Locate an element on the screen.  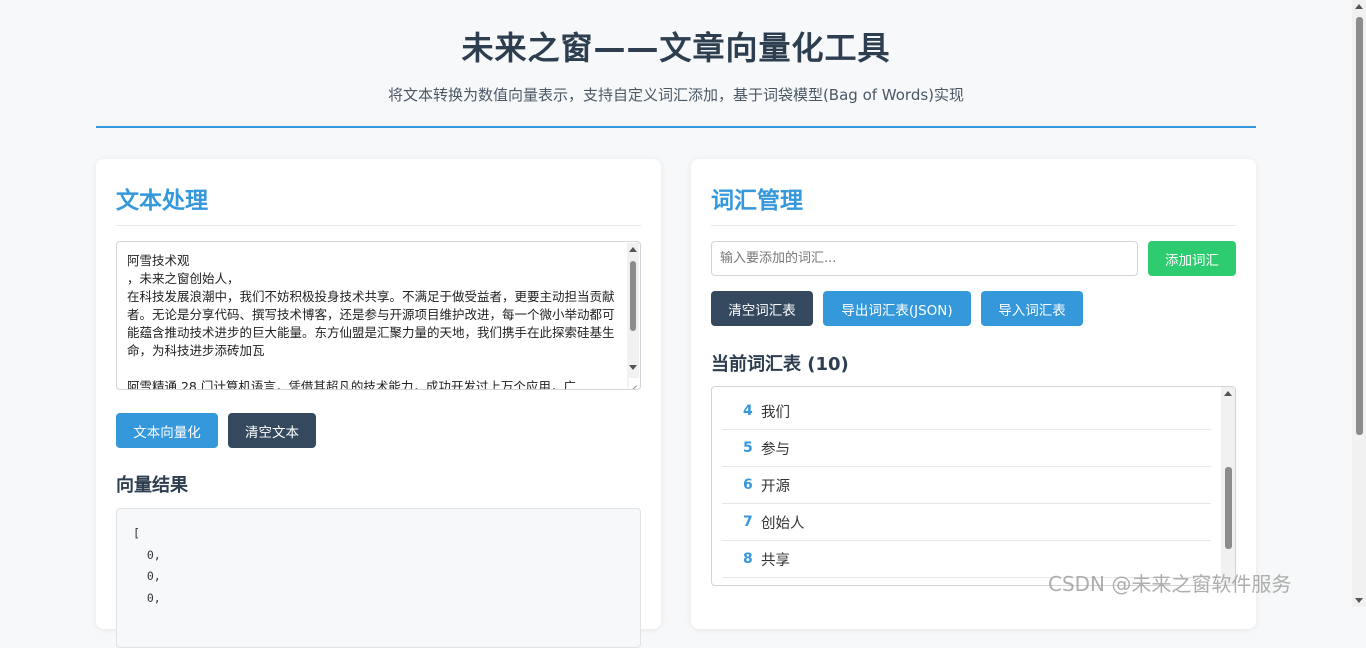
vocab-item-word: 创始人 is located at coordinates (783, 523).